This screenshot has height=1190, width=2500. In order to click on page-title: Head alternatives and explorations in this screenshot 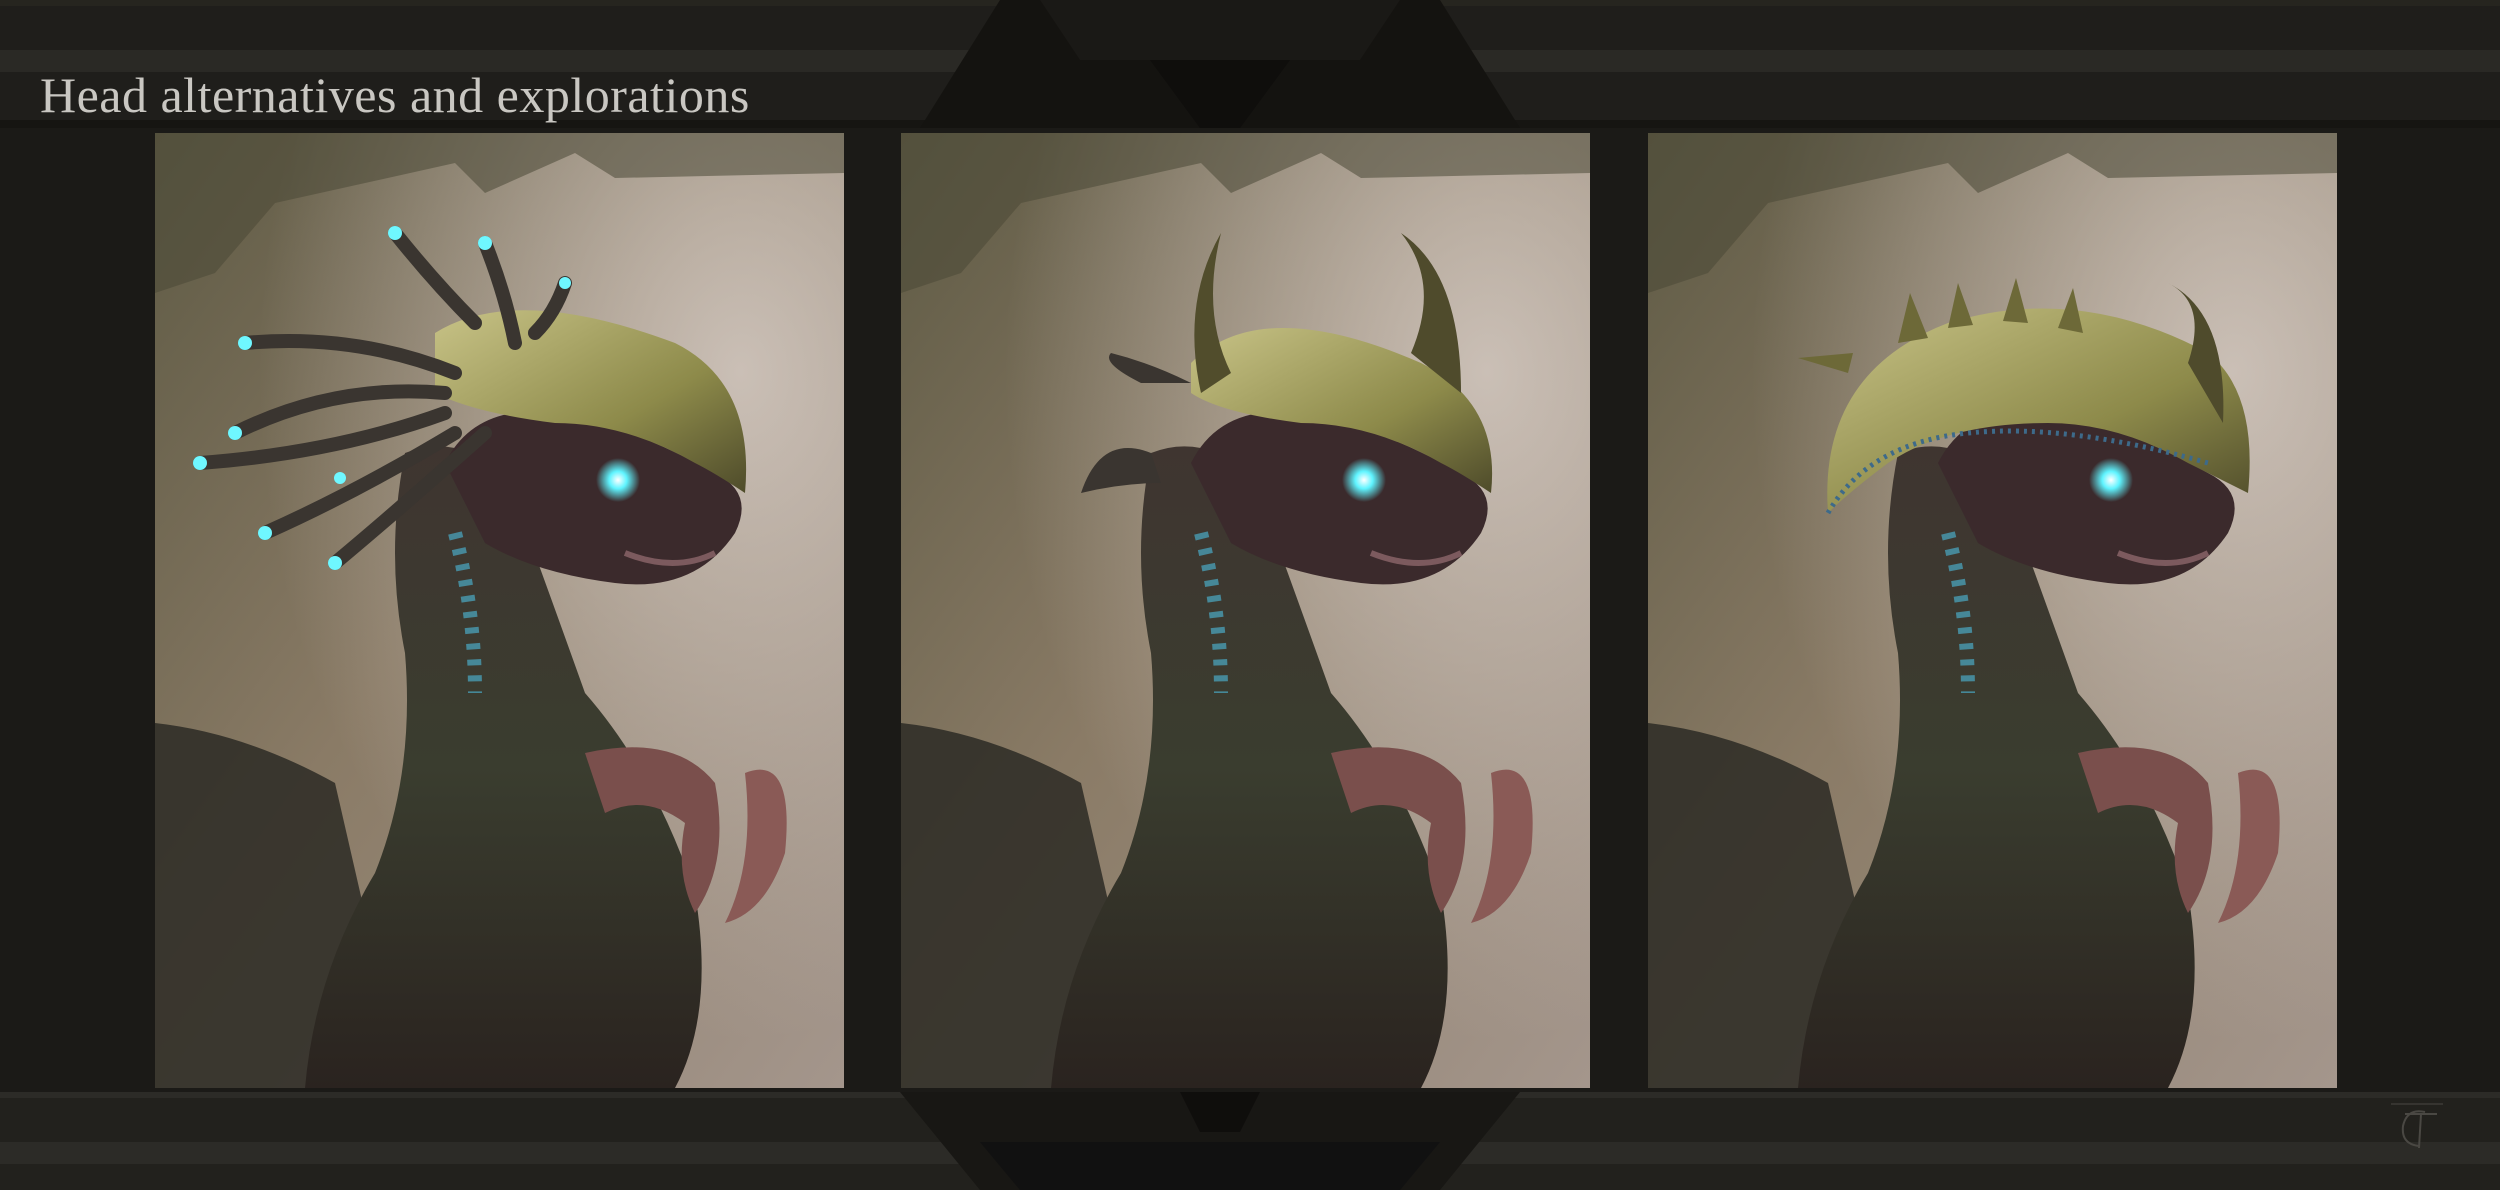, I will do `click(395, 95)`.